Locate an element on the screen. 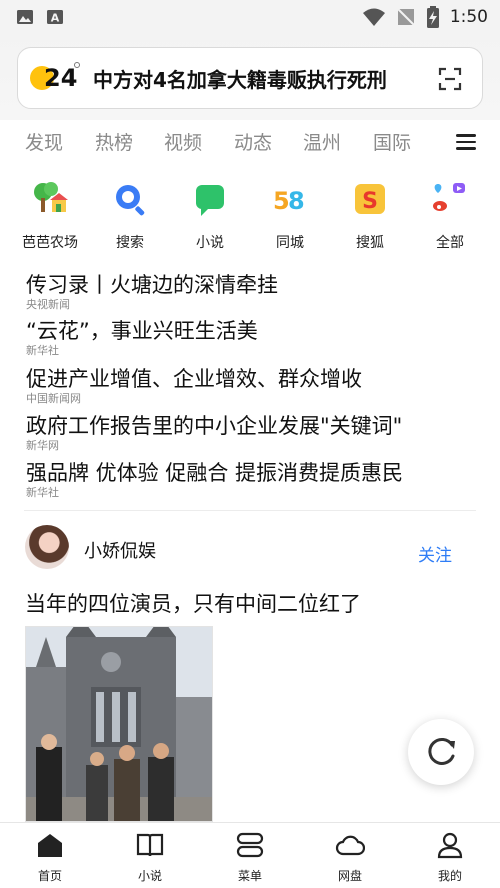 Image resolution: width=500 pixels, height=888 pixels. news-source: 新华网 is located at coordinates (42, 445).